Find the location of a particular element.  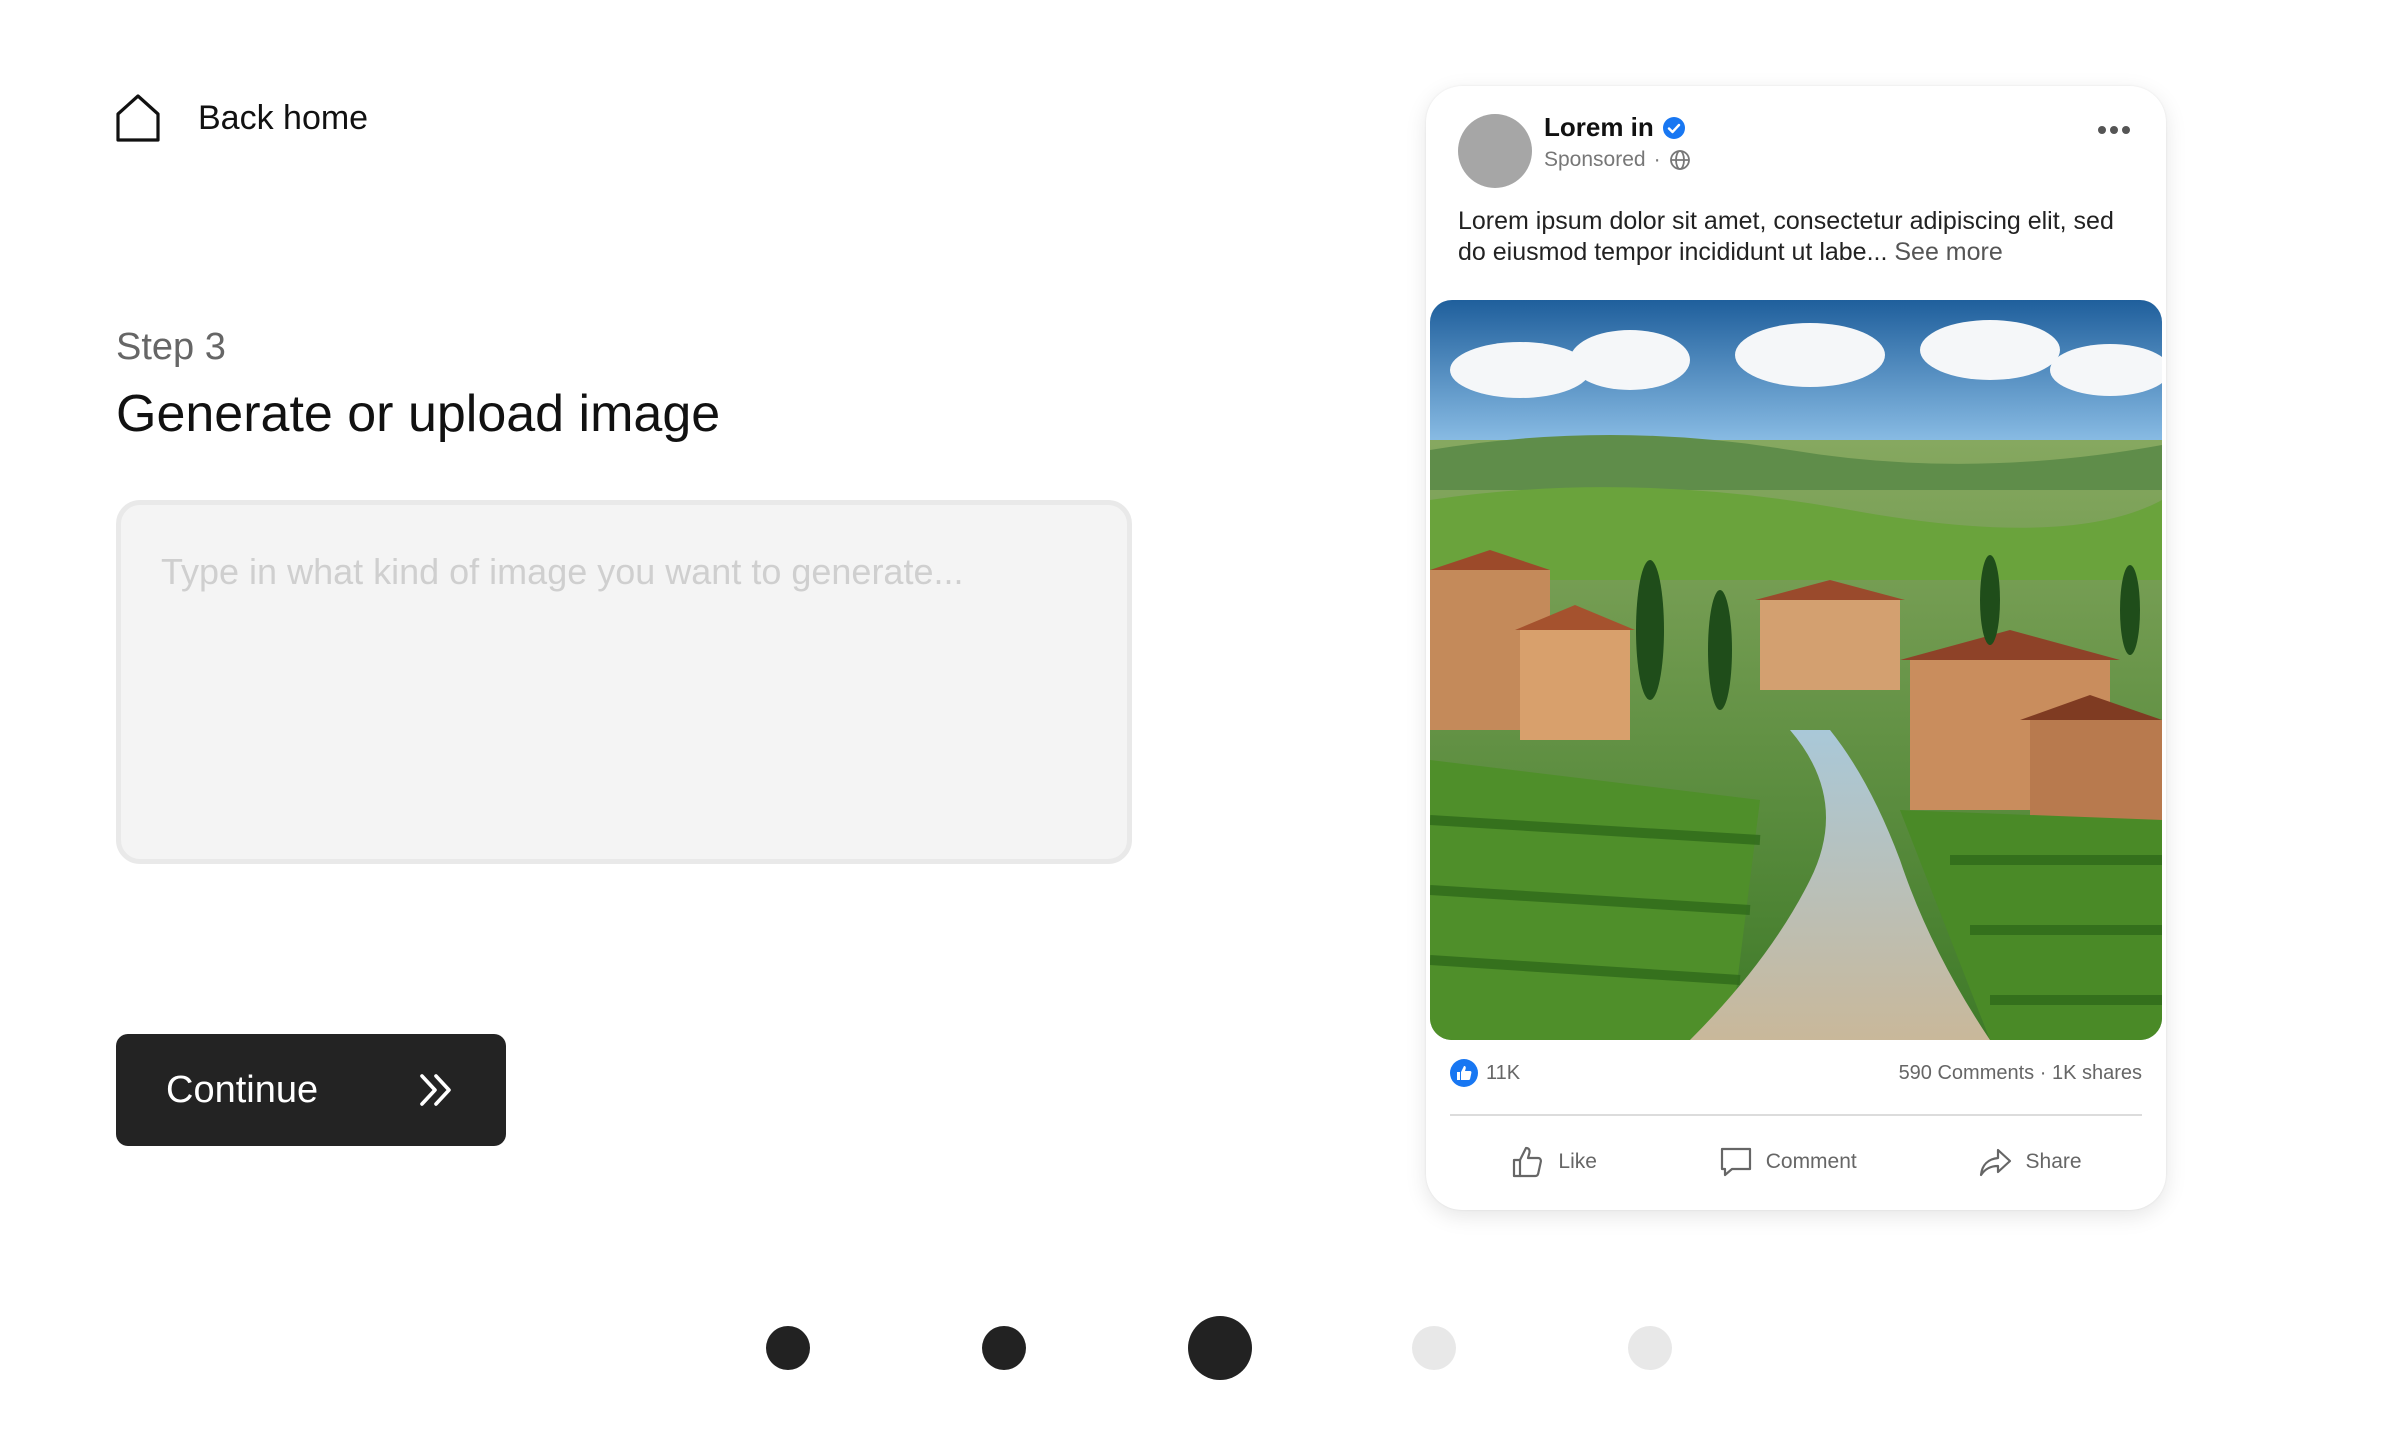

comment-button: Comment is located at coordinates (1787, 1162).